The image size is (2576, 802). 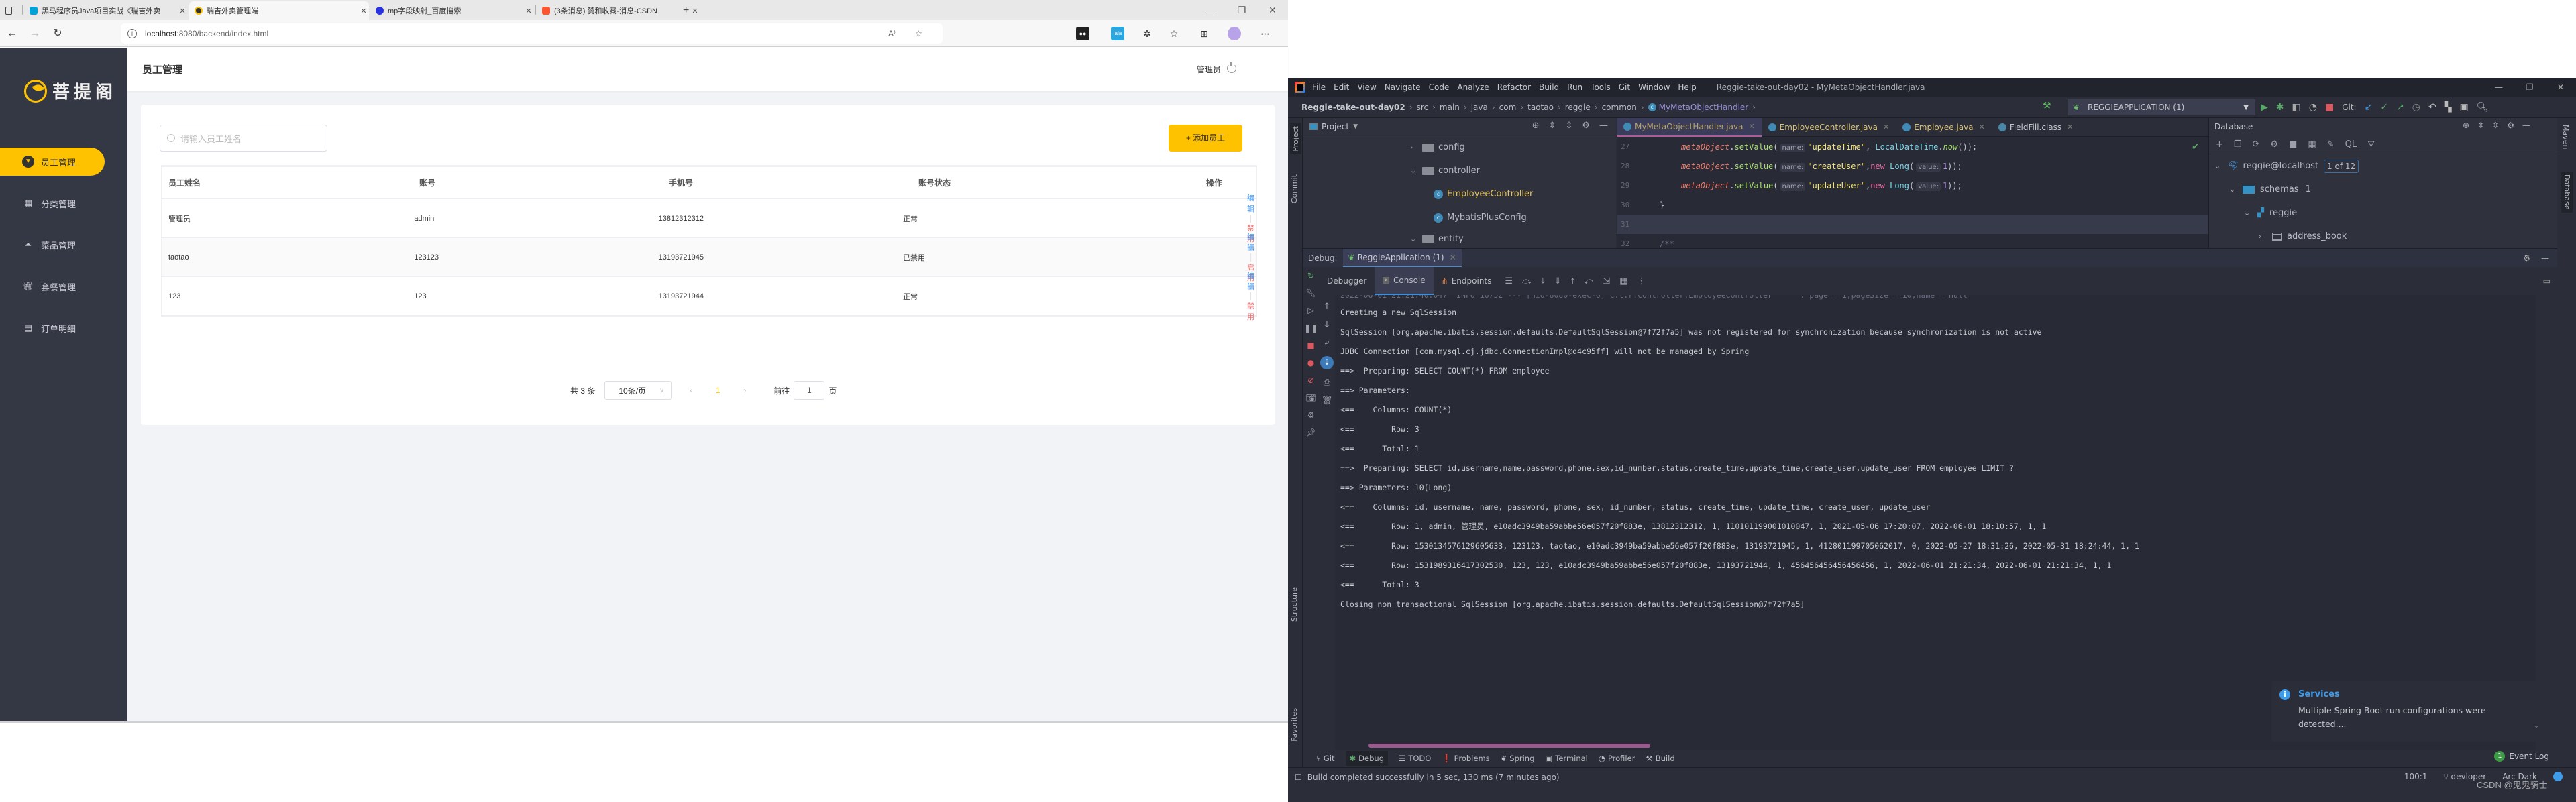 I want to click on print-icon: ⎙, so click(x=1327, y=383).